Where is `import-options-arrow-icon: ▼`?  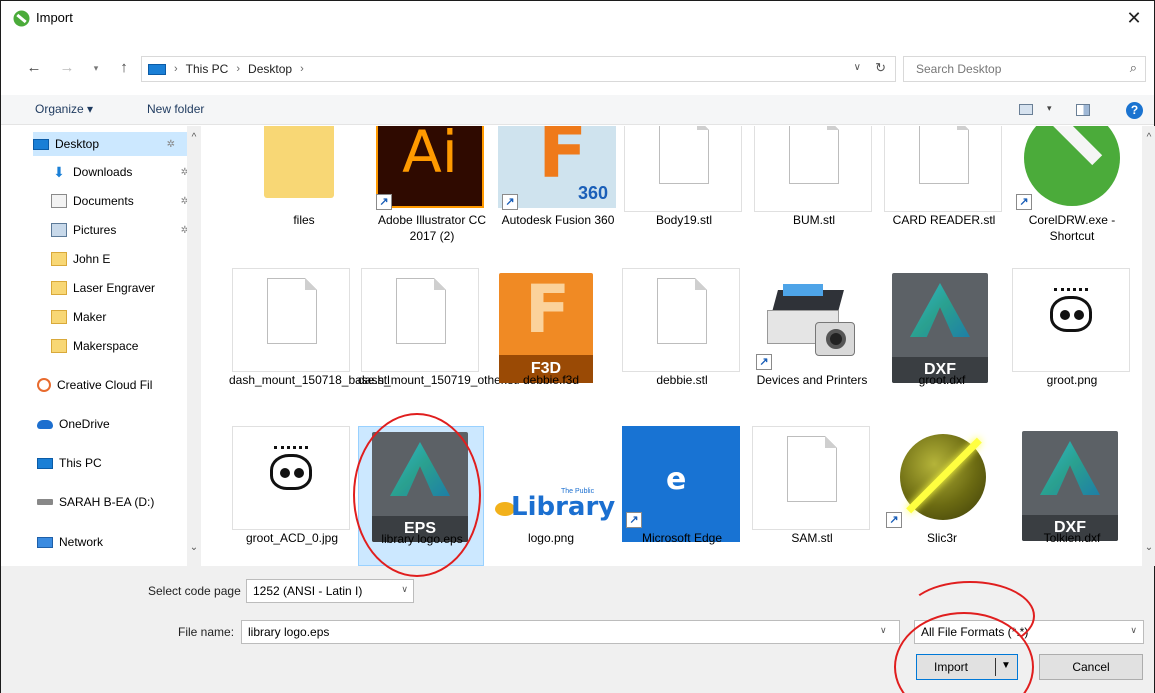
import-options-arrow-icon: ▼ is located at coordinates (1006, 665).